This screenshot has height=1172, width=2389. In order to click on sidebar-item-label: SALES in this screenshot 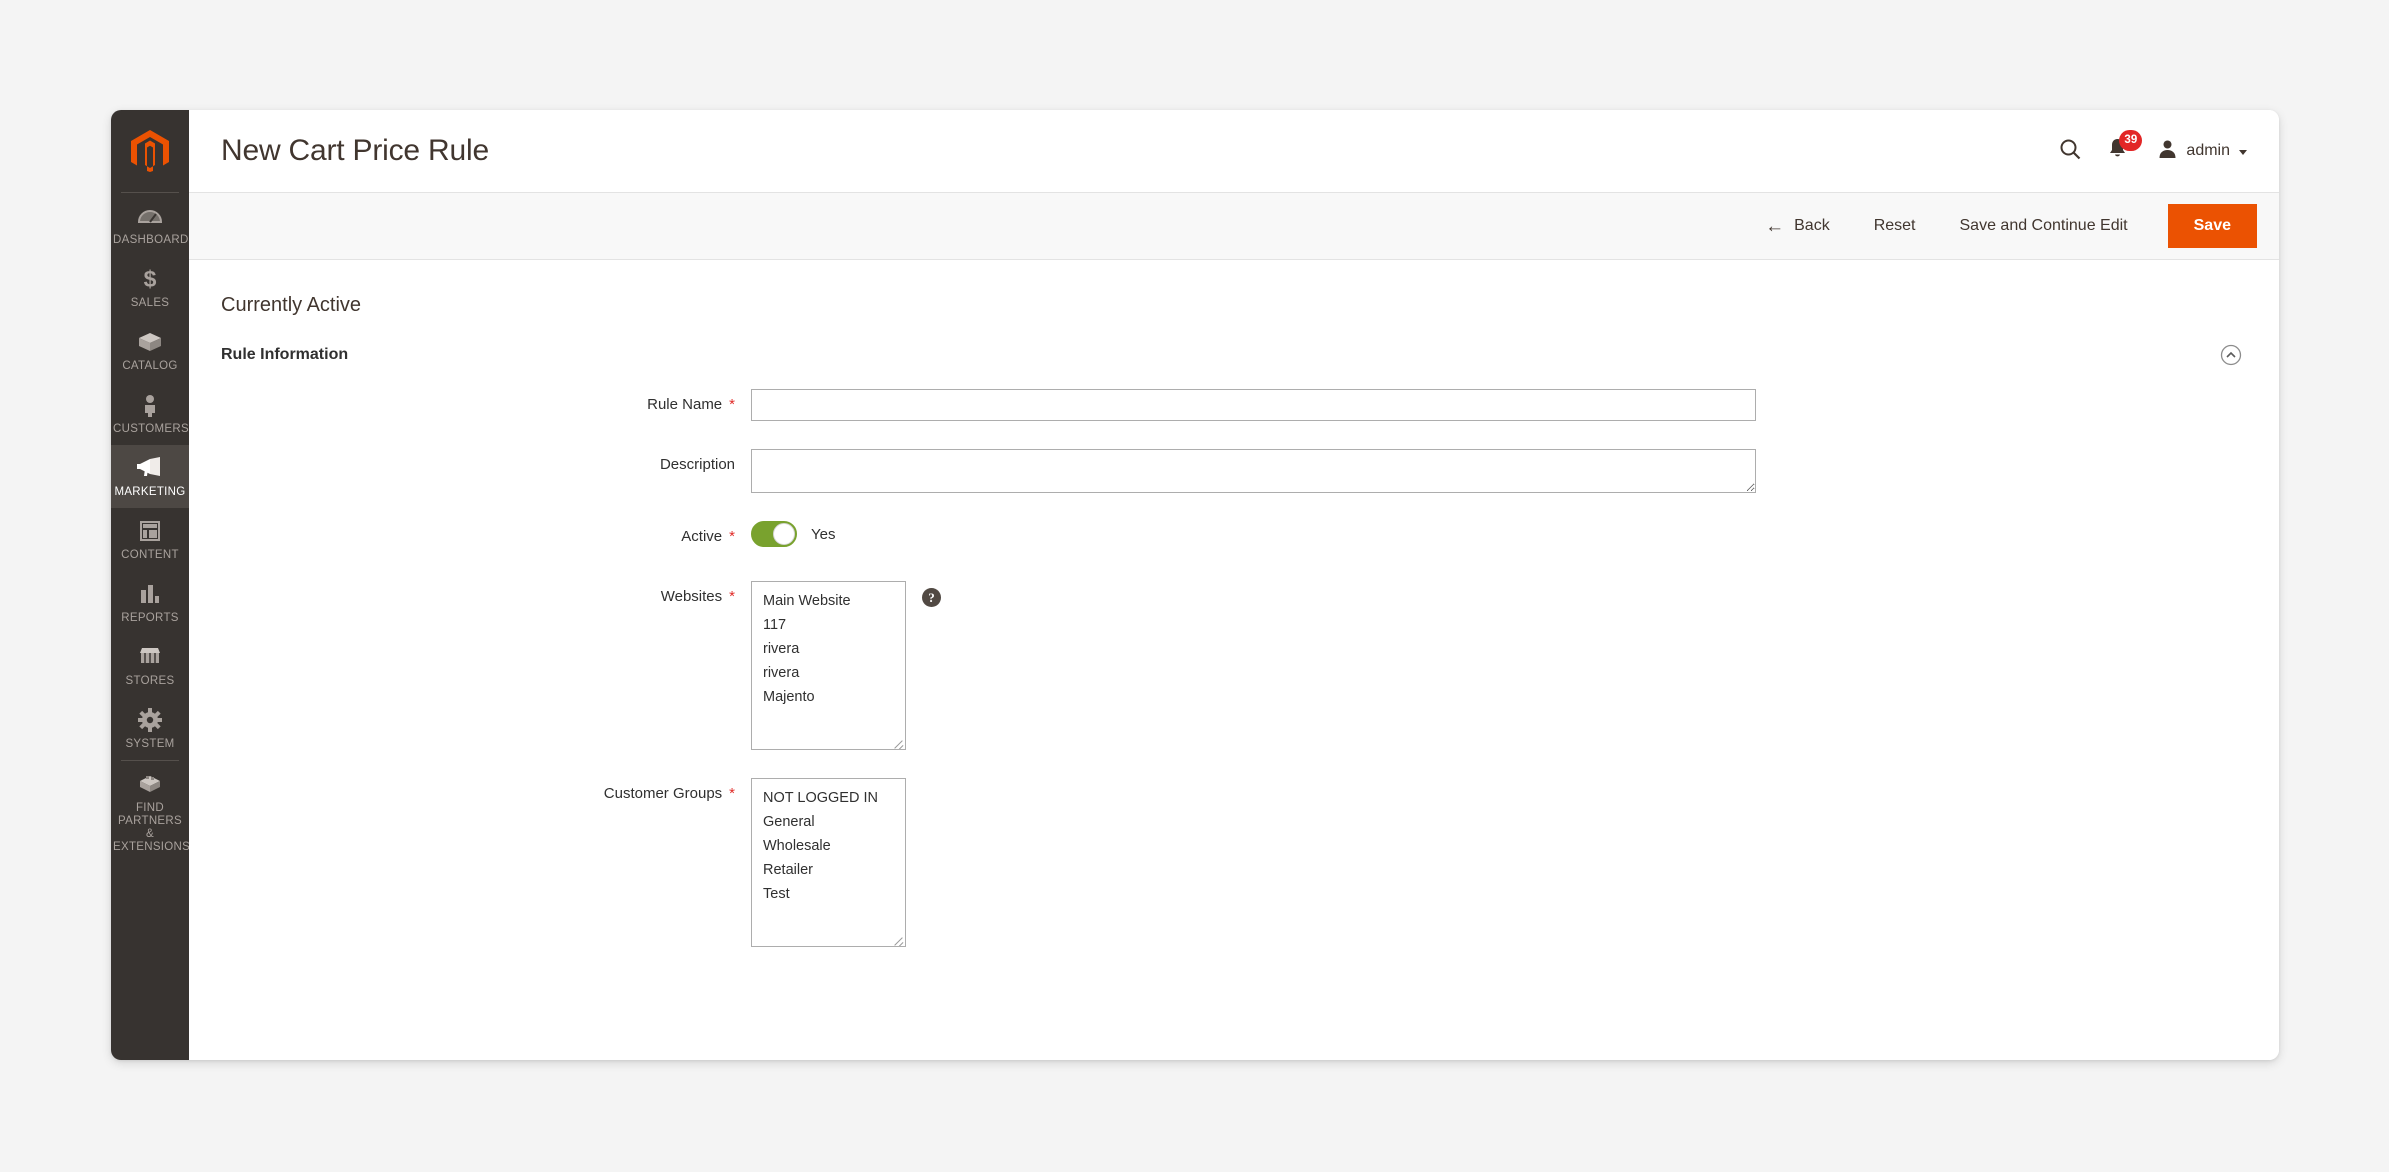, I will do `click(150, 303)`.